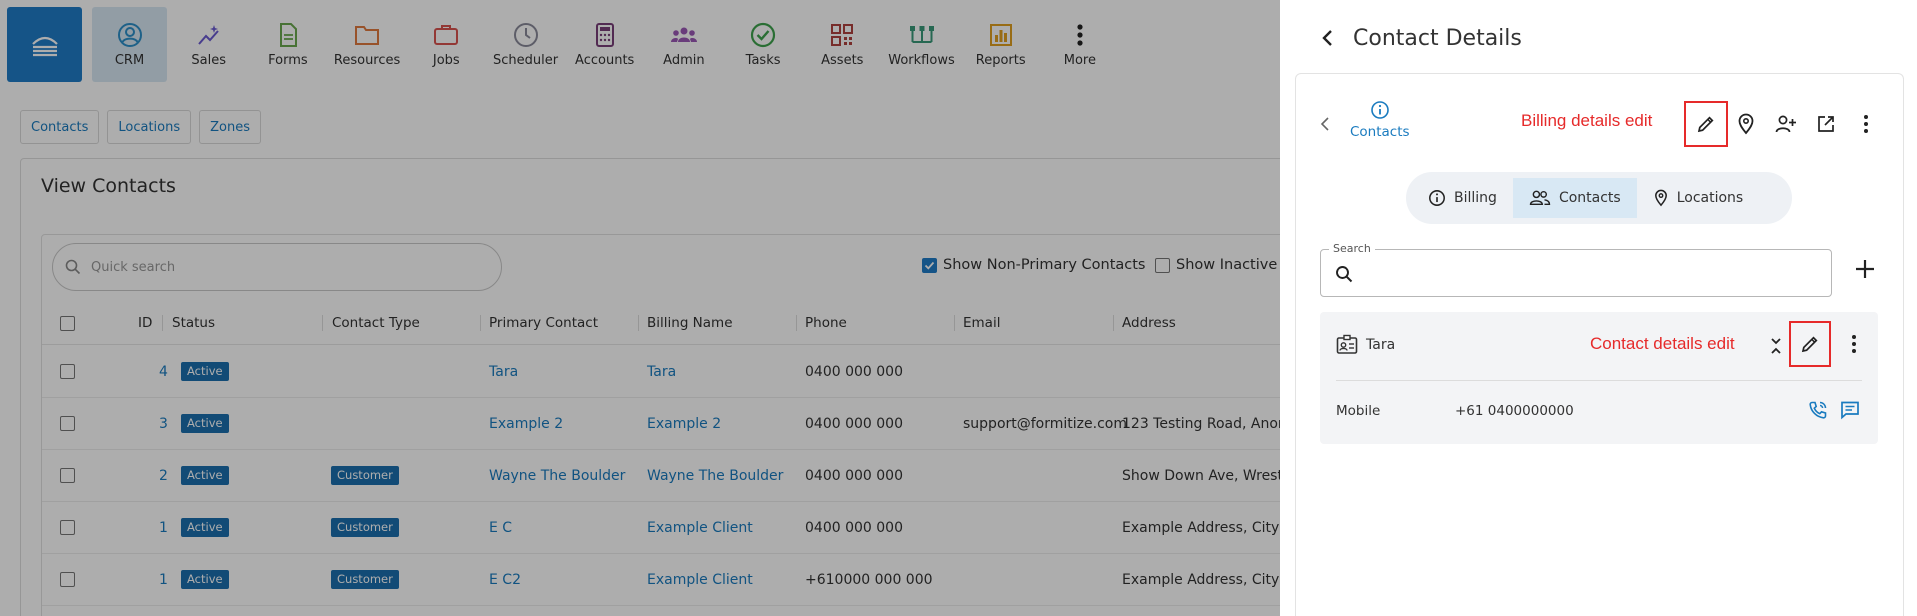 The image size is (1917, 616). I want to click on contact-search-field: Search, so click(1576, 269).